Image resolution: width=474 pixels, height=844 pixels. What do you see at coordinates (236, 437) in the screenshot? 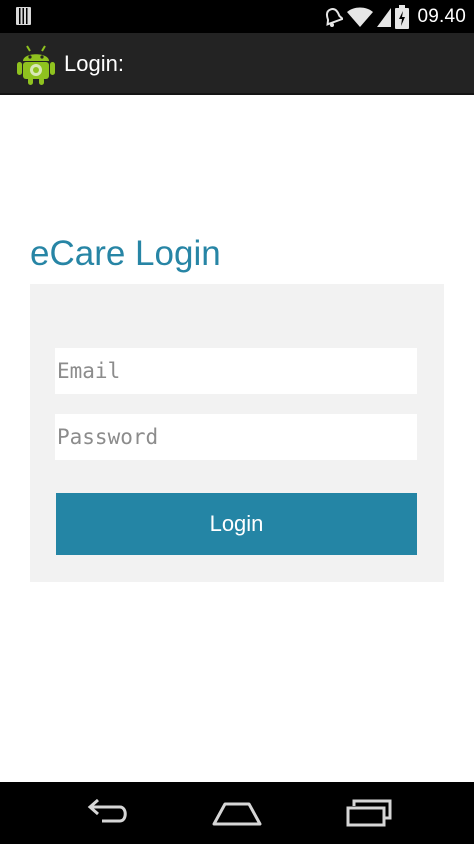
I see `password-field` at bounding box center [236, 437].